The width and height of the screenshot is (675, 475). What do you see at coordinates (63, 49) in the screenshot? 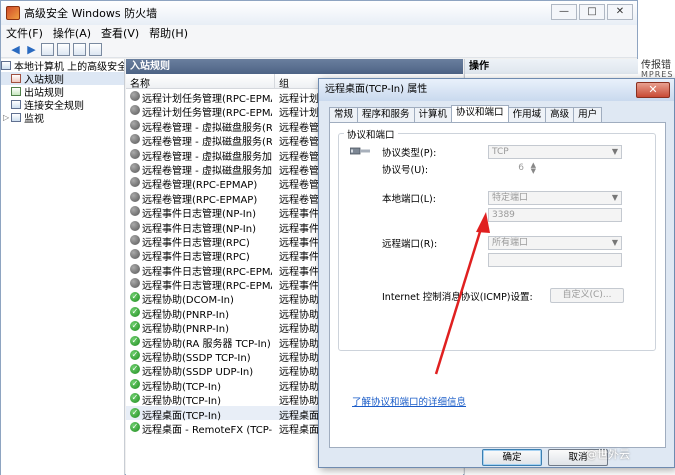
I see `properties-icon` at bounding box center [63, 49].